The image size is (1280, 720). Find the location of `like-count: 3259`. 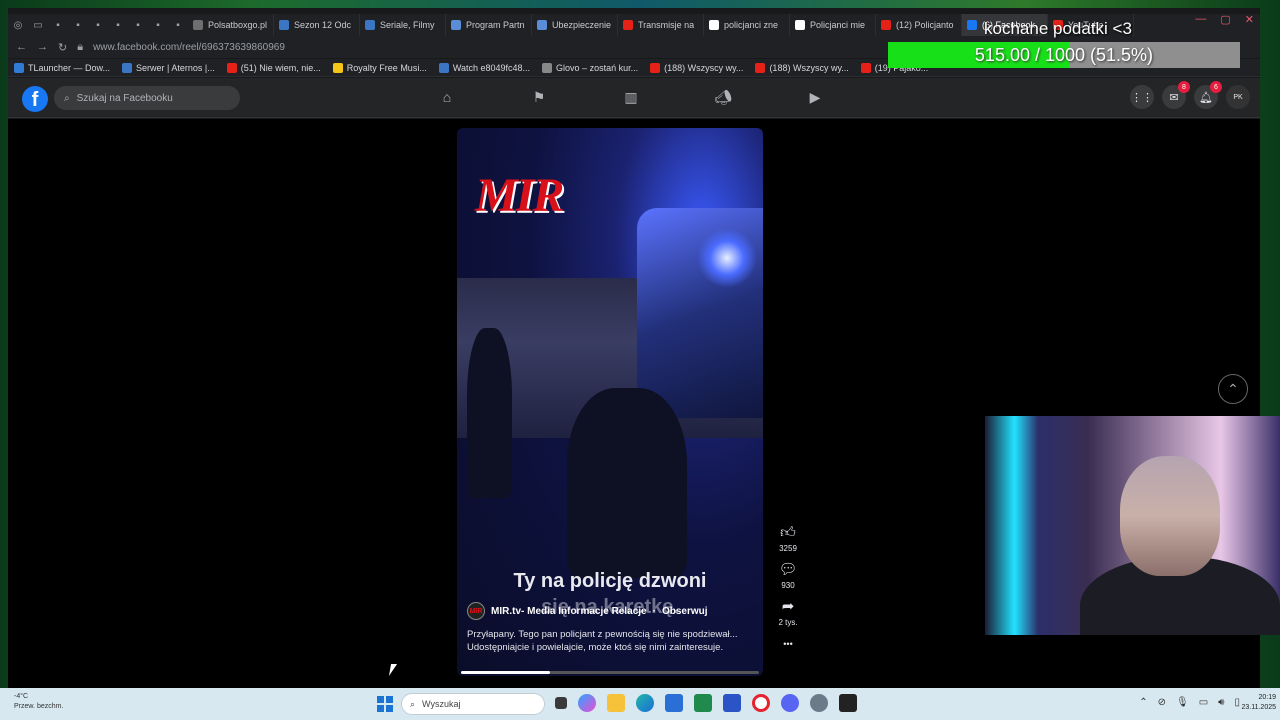

like-count: 3259 is located at coordinates (788, 548).